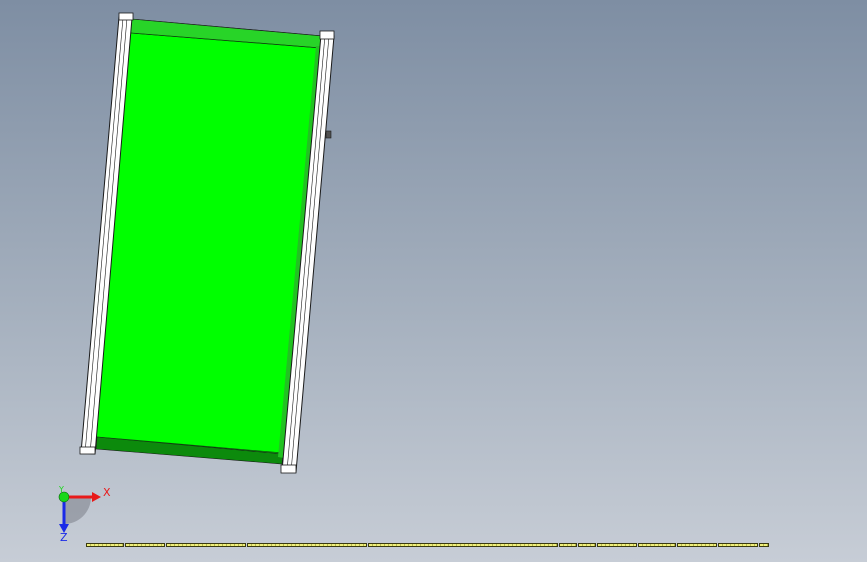 This screenshot has width=867, height=562. I want to click on triad-background, so click(77, 510).